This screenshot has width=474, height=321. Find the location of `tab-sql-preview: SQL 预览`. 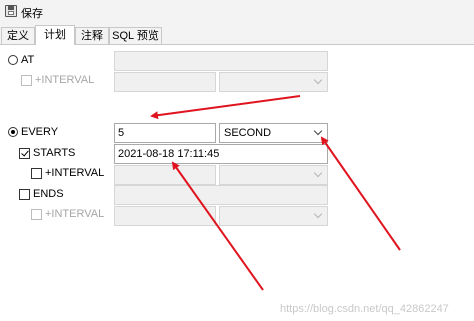

tab-sql-preview: SQL 预览 is located at coordinates (135, 35).